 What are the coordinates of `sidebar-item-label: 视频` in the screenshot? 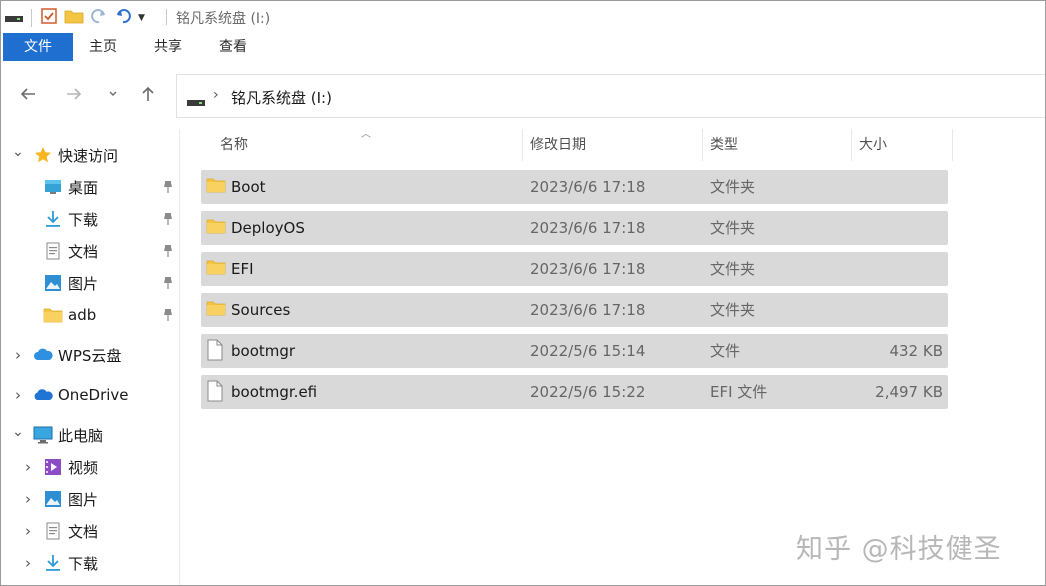 It's located at (83, 467).